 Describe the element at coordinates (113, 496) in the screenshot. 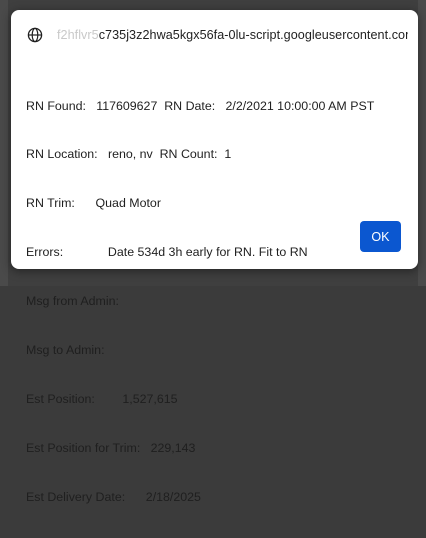

I see `message-line-est-delivery: Est Delivery Date: 2/18/2025` at that location.